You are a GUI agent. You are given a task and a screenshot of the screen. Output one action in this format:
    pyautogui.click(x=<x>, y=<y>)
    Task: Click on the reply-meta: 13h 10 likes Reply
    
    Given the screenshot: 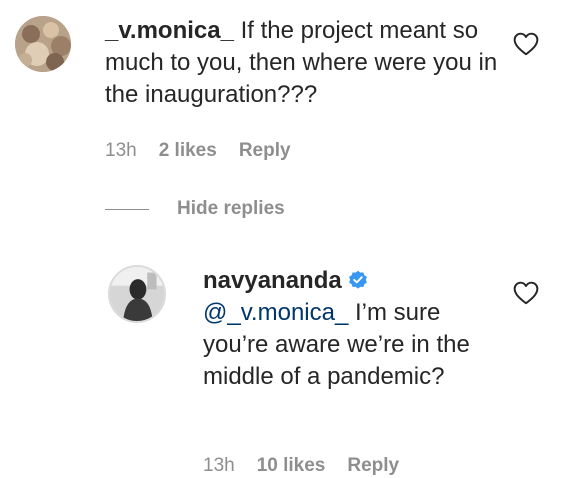 What is the action you would take?
    pyautogui.click(x=301, y=466)
    